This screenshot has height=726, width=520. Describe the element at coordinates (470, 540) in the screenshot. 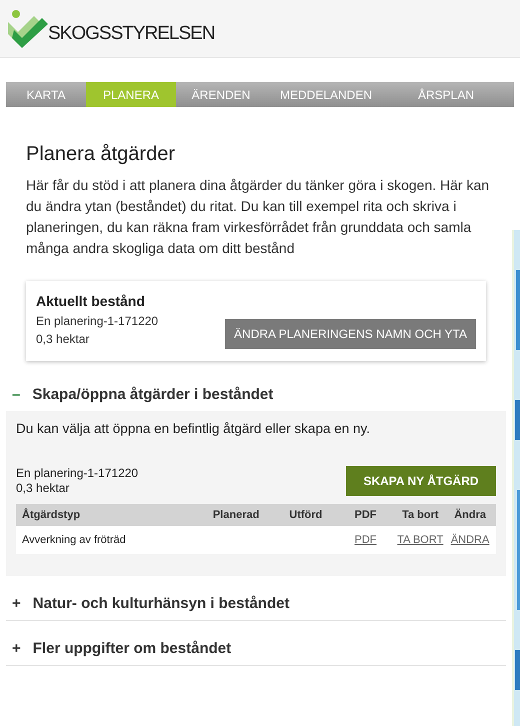

I see `table-link: ÄNDRA` at that location.